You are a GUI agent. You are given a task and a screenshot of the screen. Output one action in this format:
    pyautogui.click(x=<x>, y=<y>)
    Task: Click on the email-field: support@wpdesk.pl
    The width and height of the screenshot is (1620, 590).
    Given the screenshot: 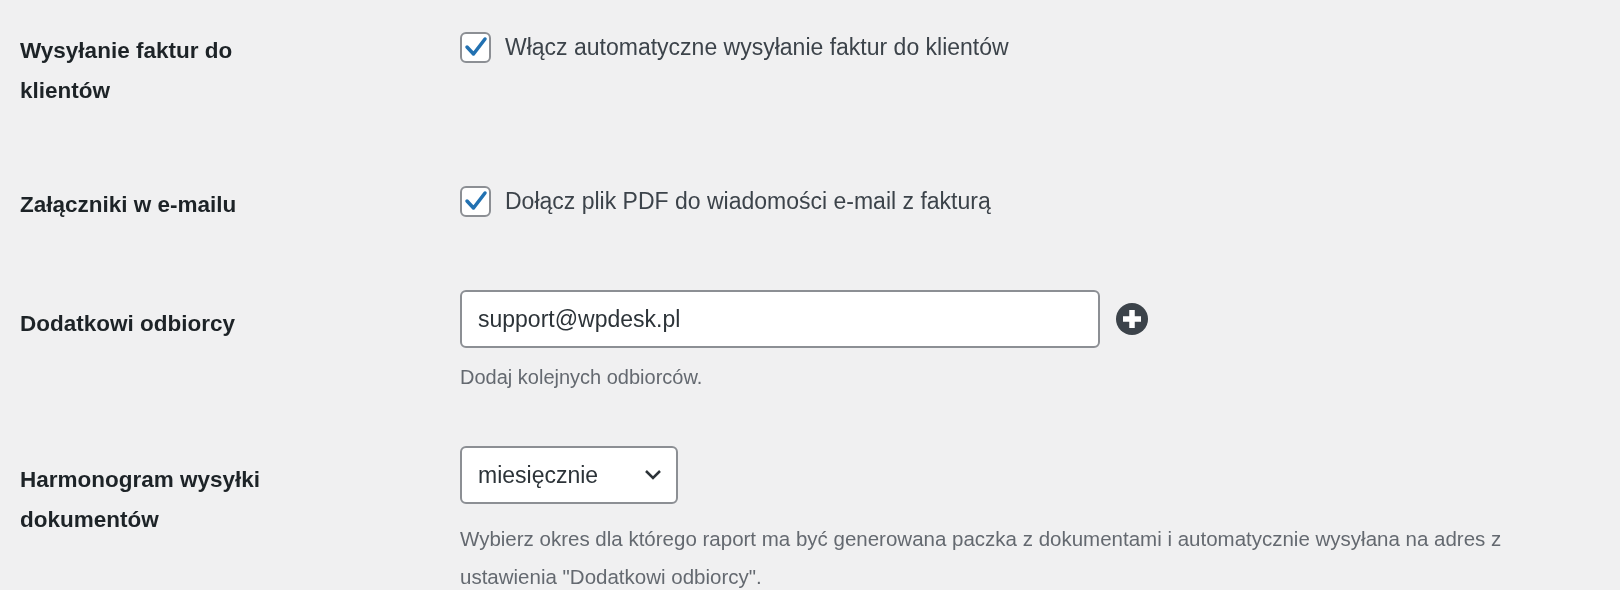 What is the action you would take?
    pyautogui.click(x=780, y=319)
    